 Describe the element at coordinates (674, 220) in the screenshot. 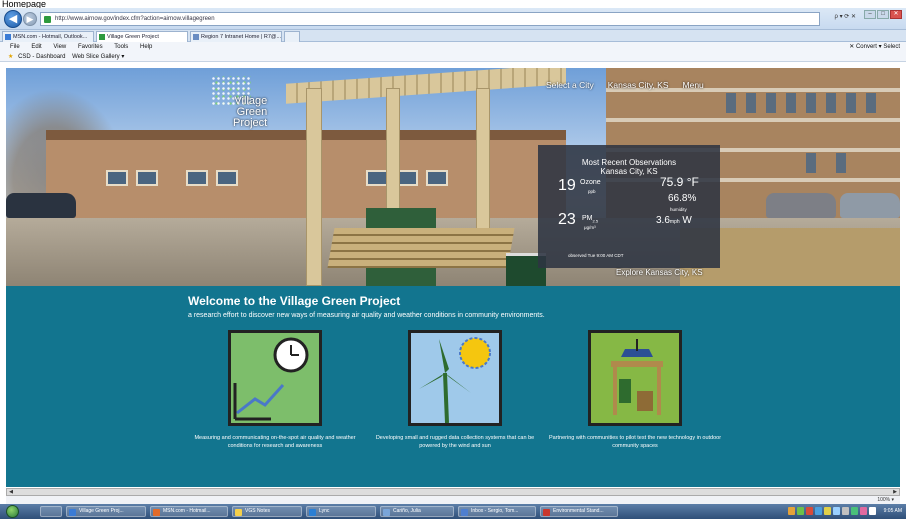

I see `wind-speed: 3.6mph W` at that location.